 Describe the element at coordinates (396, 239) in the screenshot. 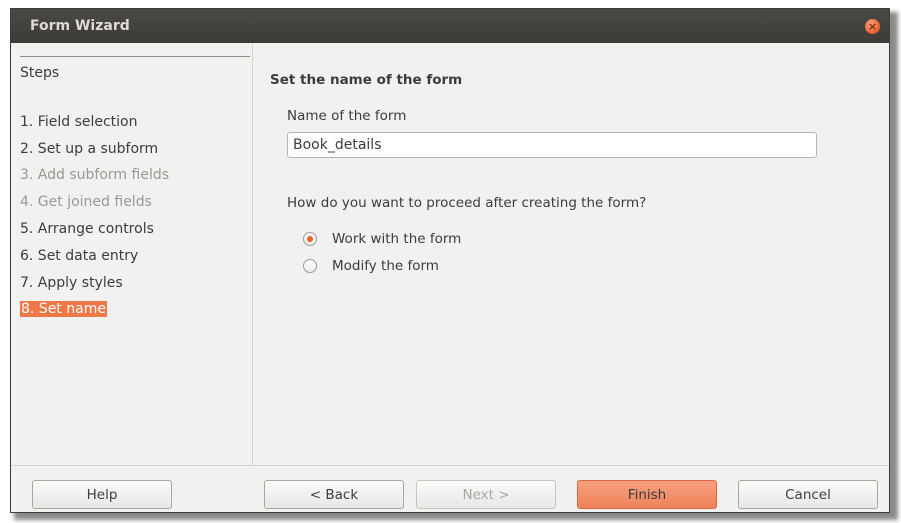

I see `radio-work-label: Work with the form` at that location.